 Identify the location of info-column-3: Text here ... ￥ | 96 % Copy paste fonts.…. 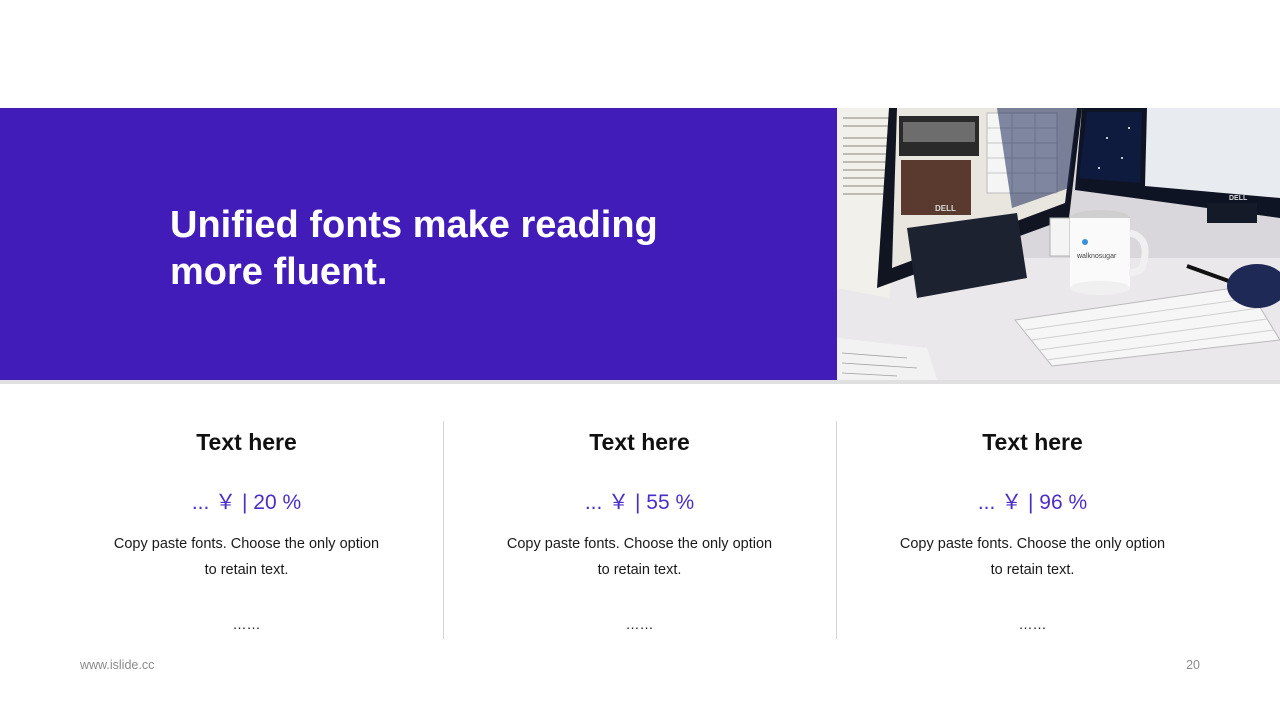
(1032, 530).